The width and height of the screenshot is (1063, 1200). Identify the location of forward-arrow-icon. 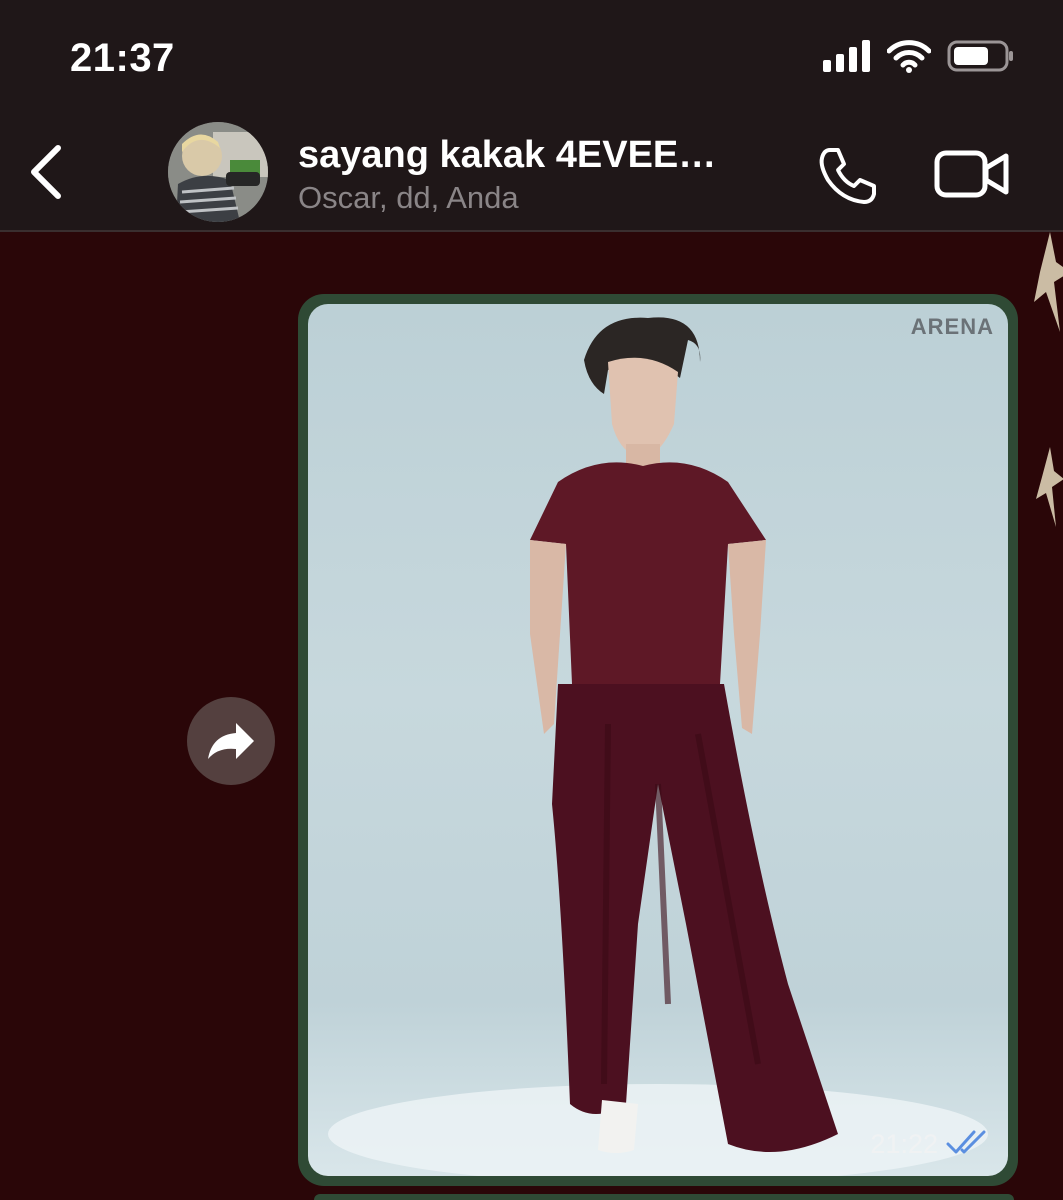
(231, 741).